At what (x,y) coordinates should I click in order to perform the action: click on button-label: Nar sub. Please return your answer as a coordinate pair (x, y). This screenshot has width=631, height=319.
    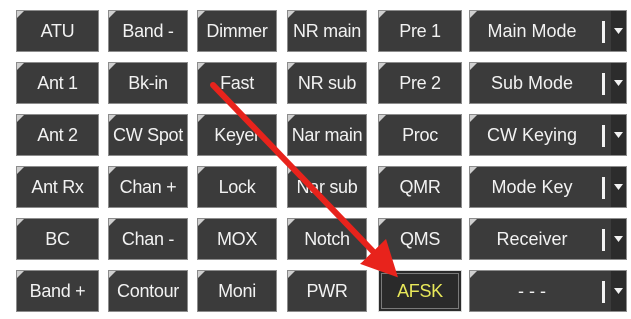
    Looking at the image, I should click on (327, 186).